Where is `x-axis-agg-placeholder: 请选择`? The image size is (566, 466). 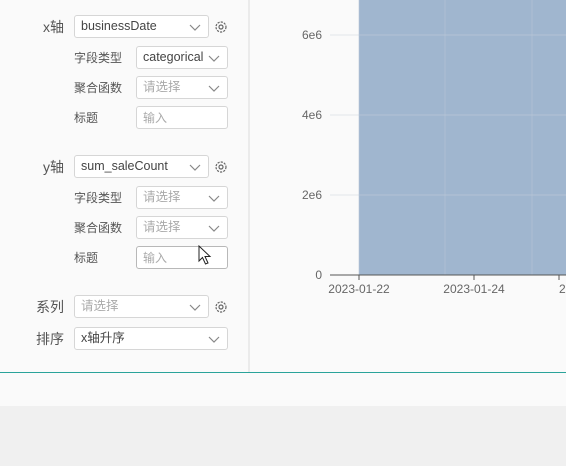
x-axis-agg-placeholder: 请选择 is located at coordinates (162, 87).